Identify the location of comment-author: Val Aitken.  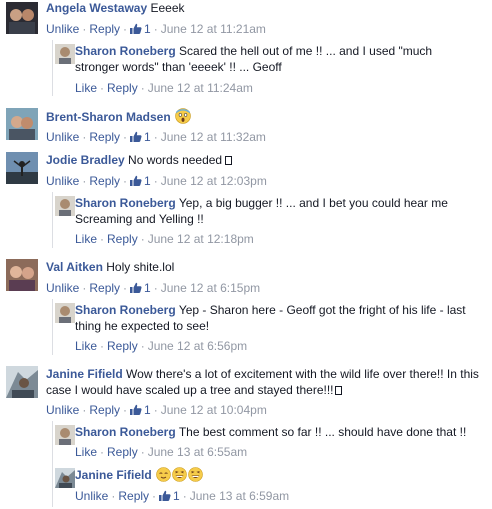
(74, 267).